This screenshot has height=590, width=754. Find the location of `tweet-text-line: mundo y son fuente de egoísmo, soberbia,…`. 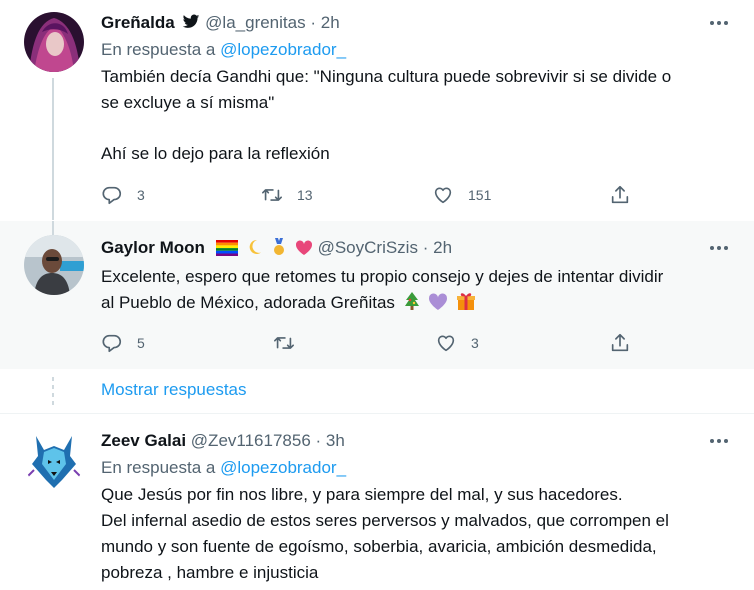

tweet-text-line: mundo y son fuente de egoísmo, soberbia,… is located at coordinates (379, 546).